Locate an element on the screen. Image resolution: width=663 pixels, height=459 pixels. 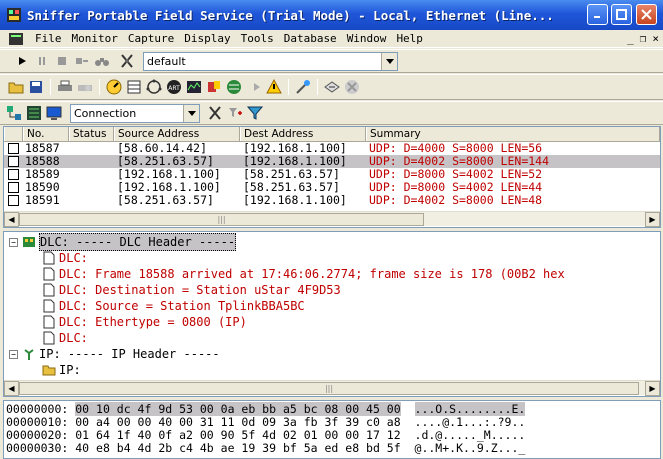
print-button is located at coordinates (65, 87).